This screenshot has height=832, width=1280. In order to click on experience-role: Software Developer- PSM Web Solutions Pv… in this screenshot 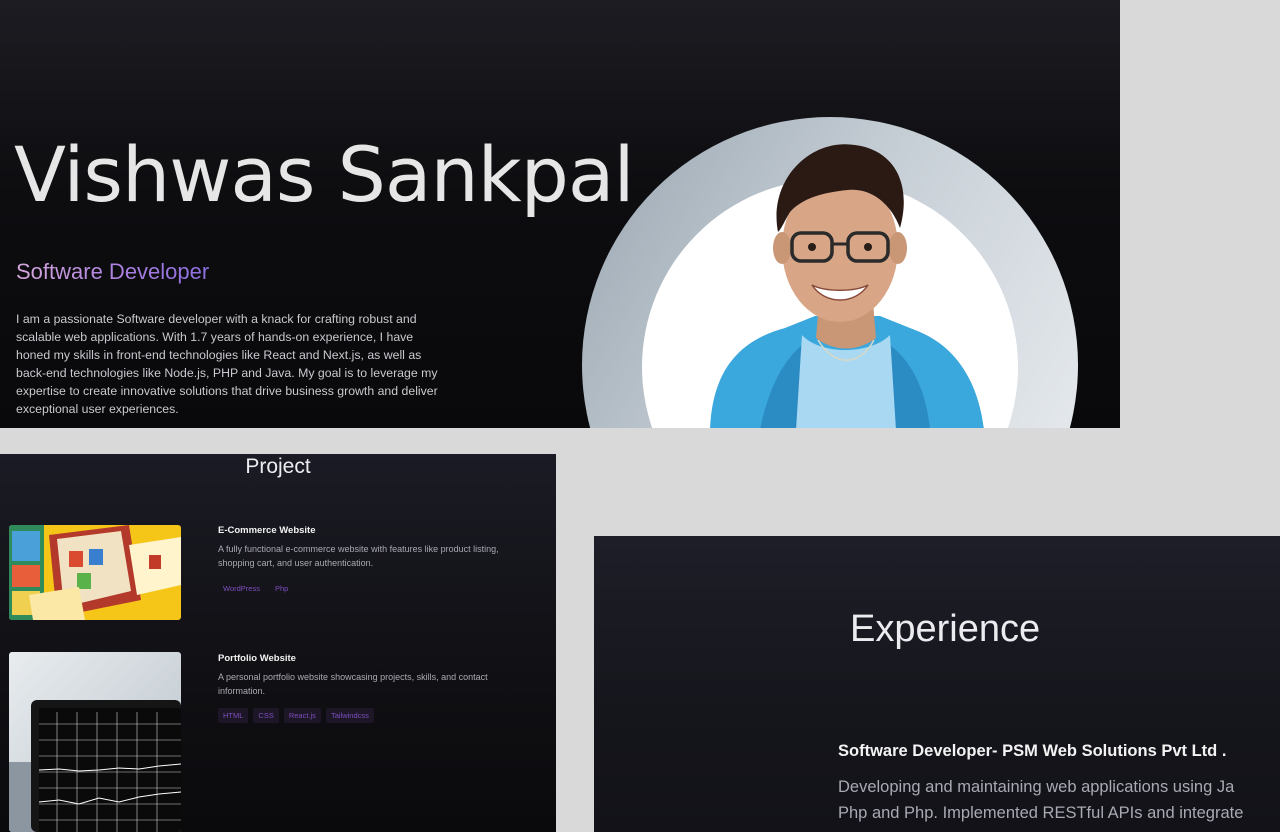, I will do `click(1032, 751)`.